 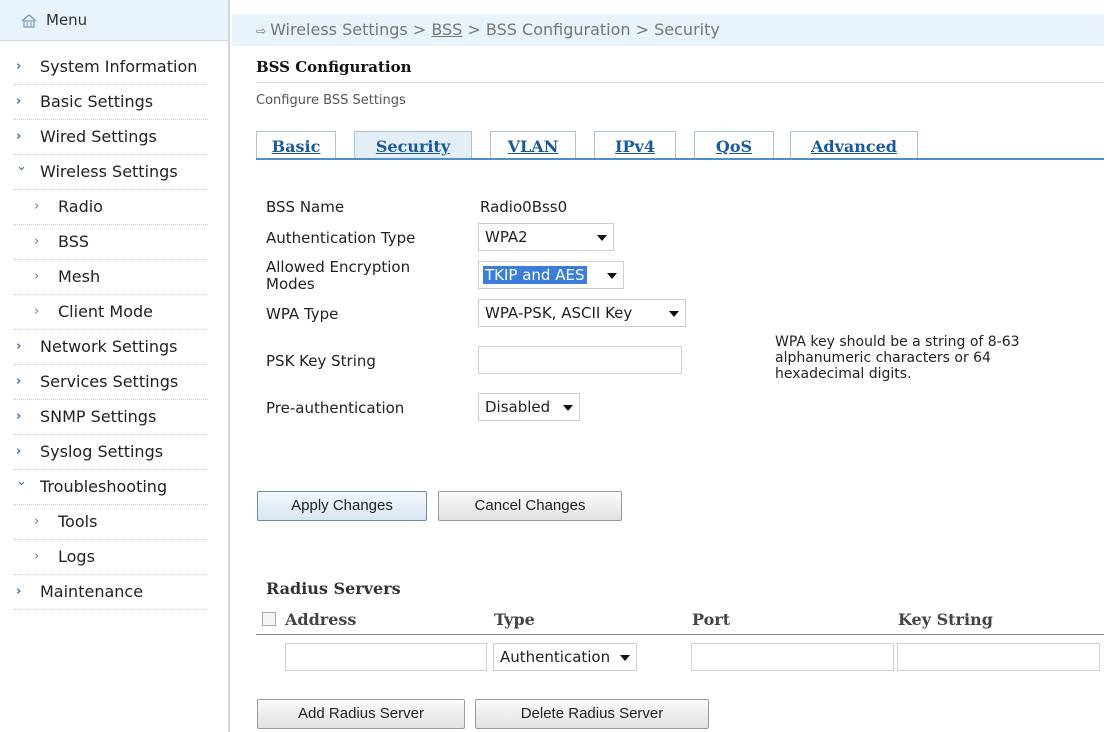 I want to click on auth-type-value: WPA2, so click(x=506, y=237).